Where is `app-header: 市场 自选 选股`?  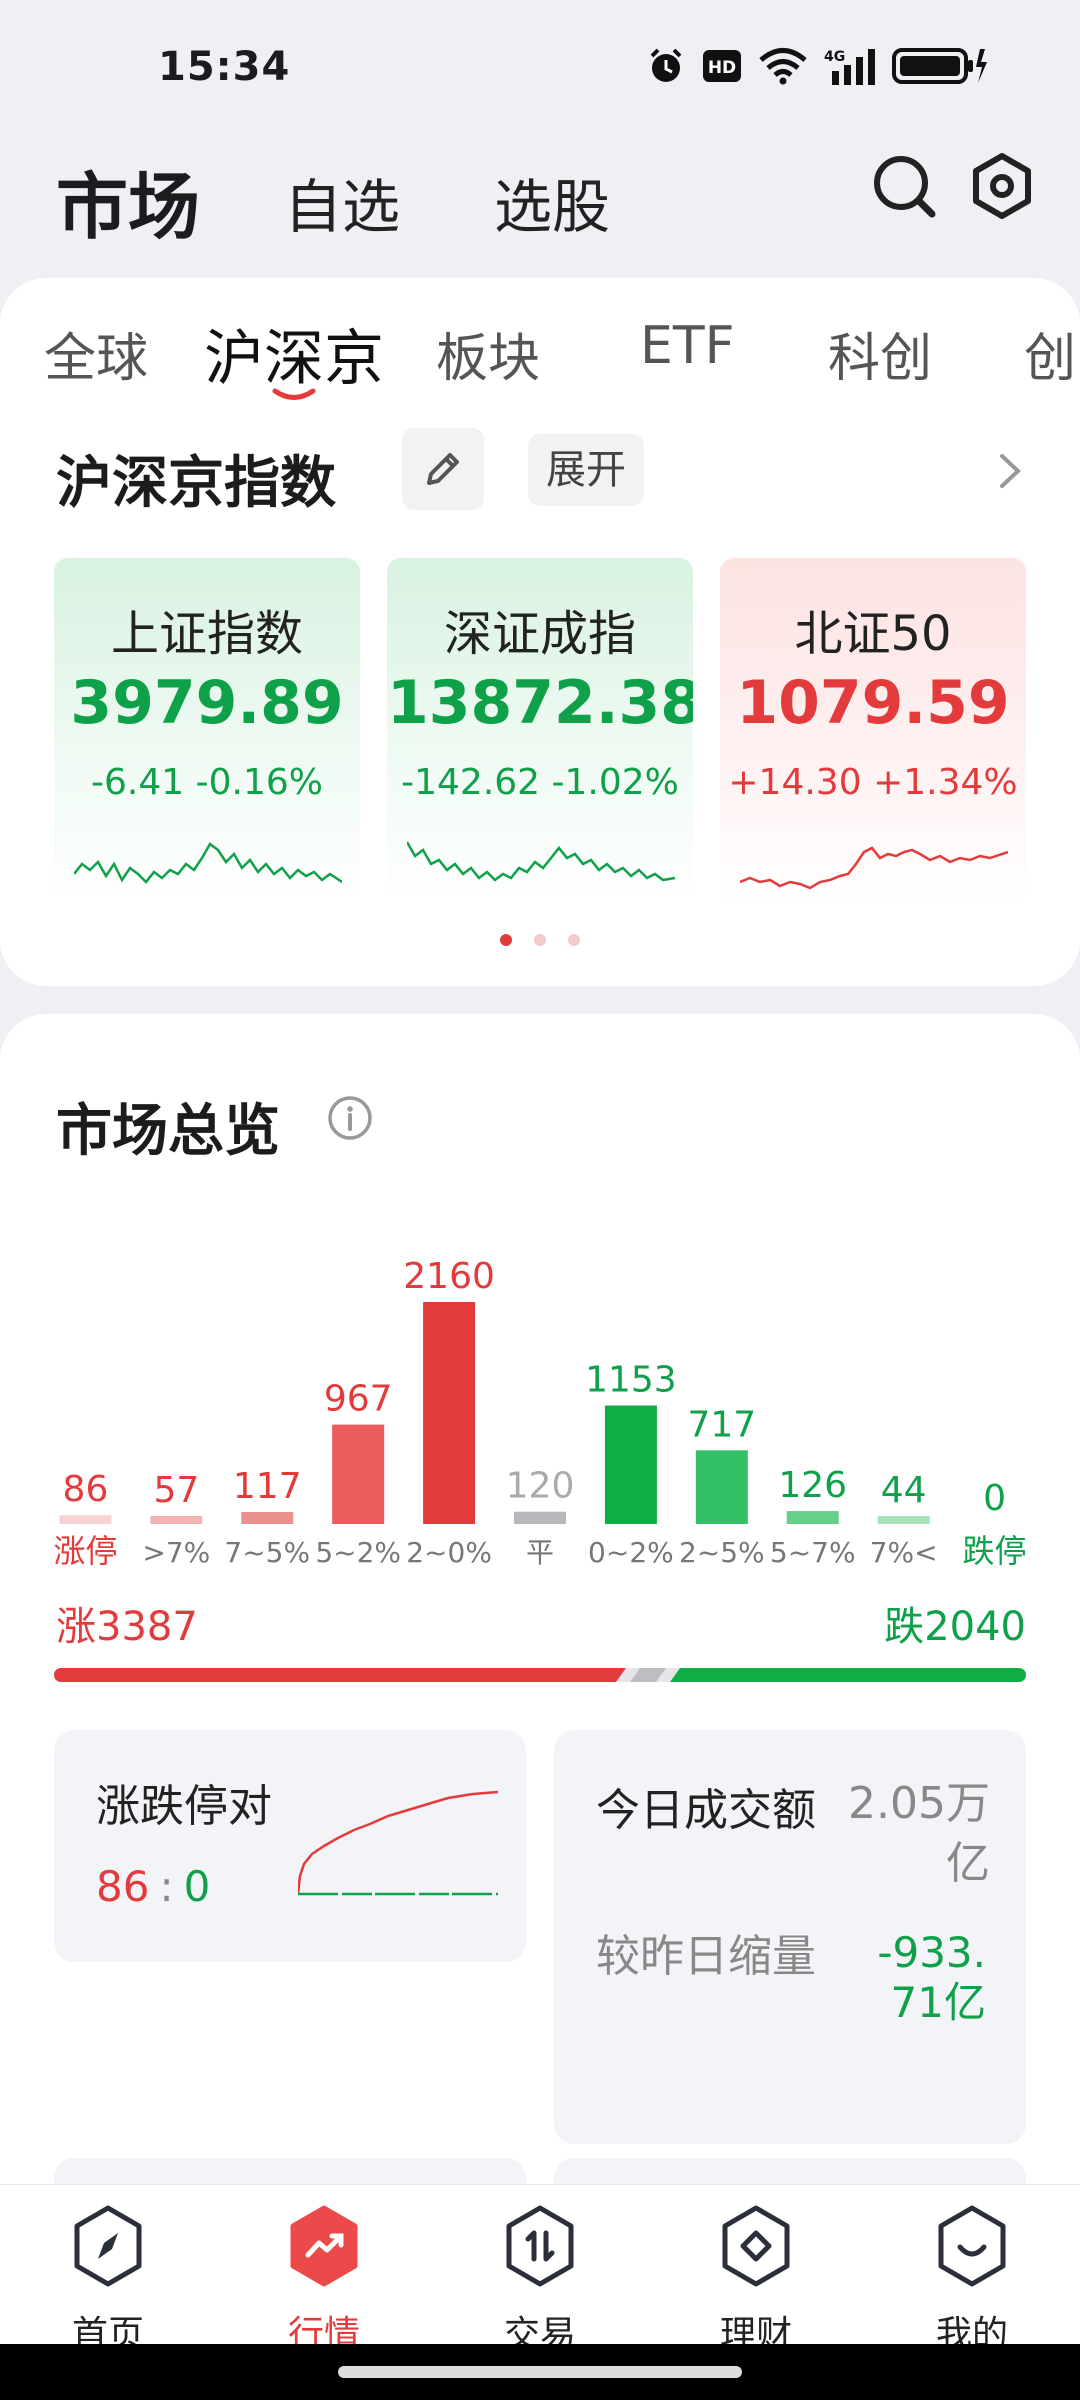
app-header: 市场 自选 选股 is located at coordinates (540, 190).